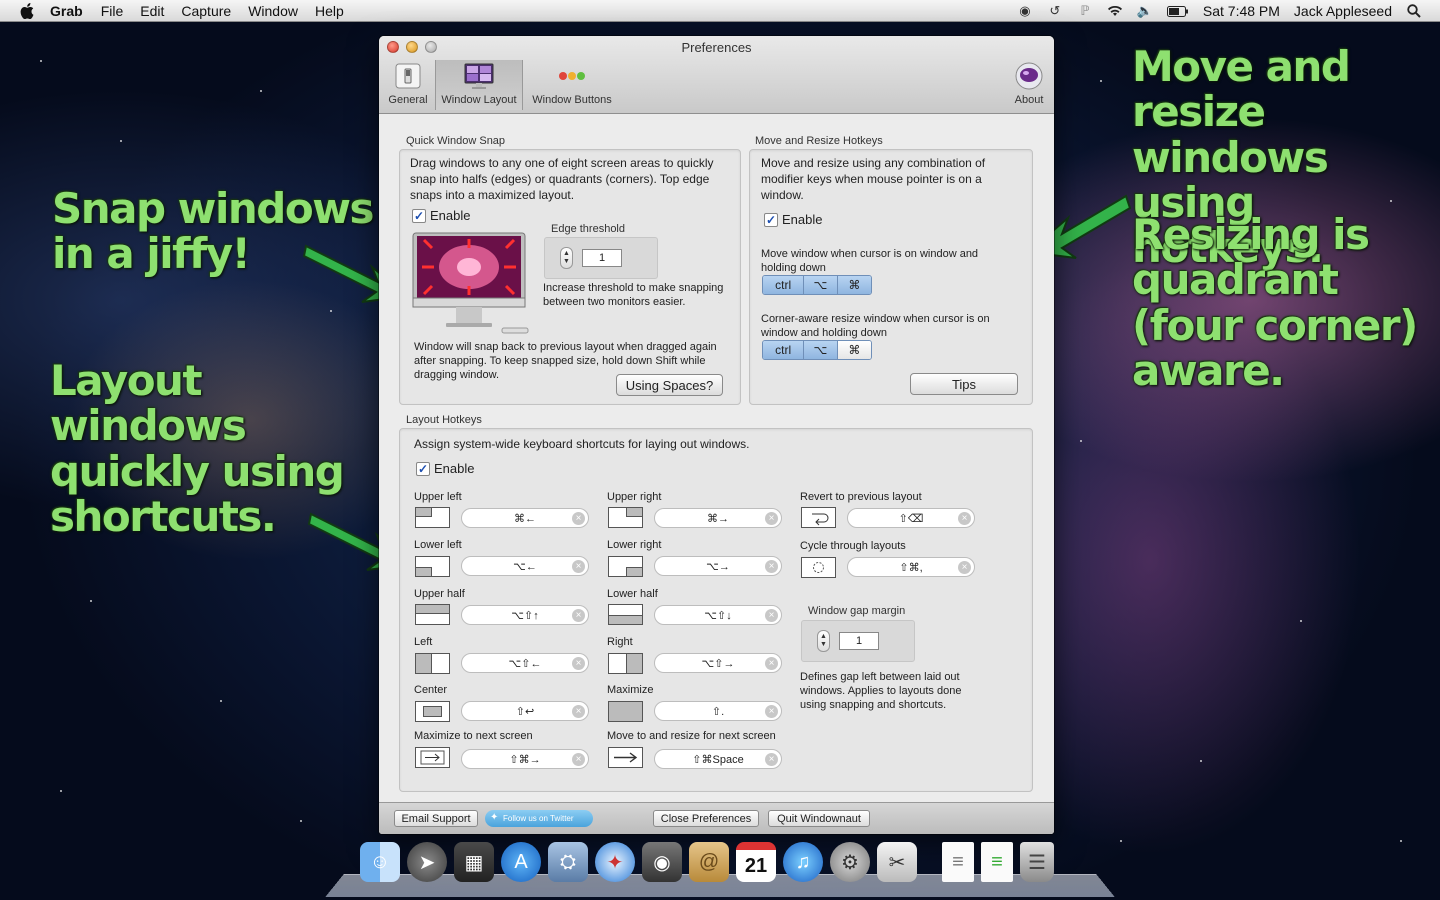 This screenshot has height=900, width=1440. Describe the element at coordinates (479, 85) in the screenshot. I see `tab-window-layout: Window Layout` at that location.